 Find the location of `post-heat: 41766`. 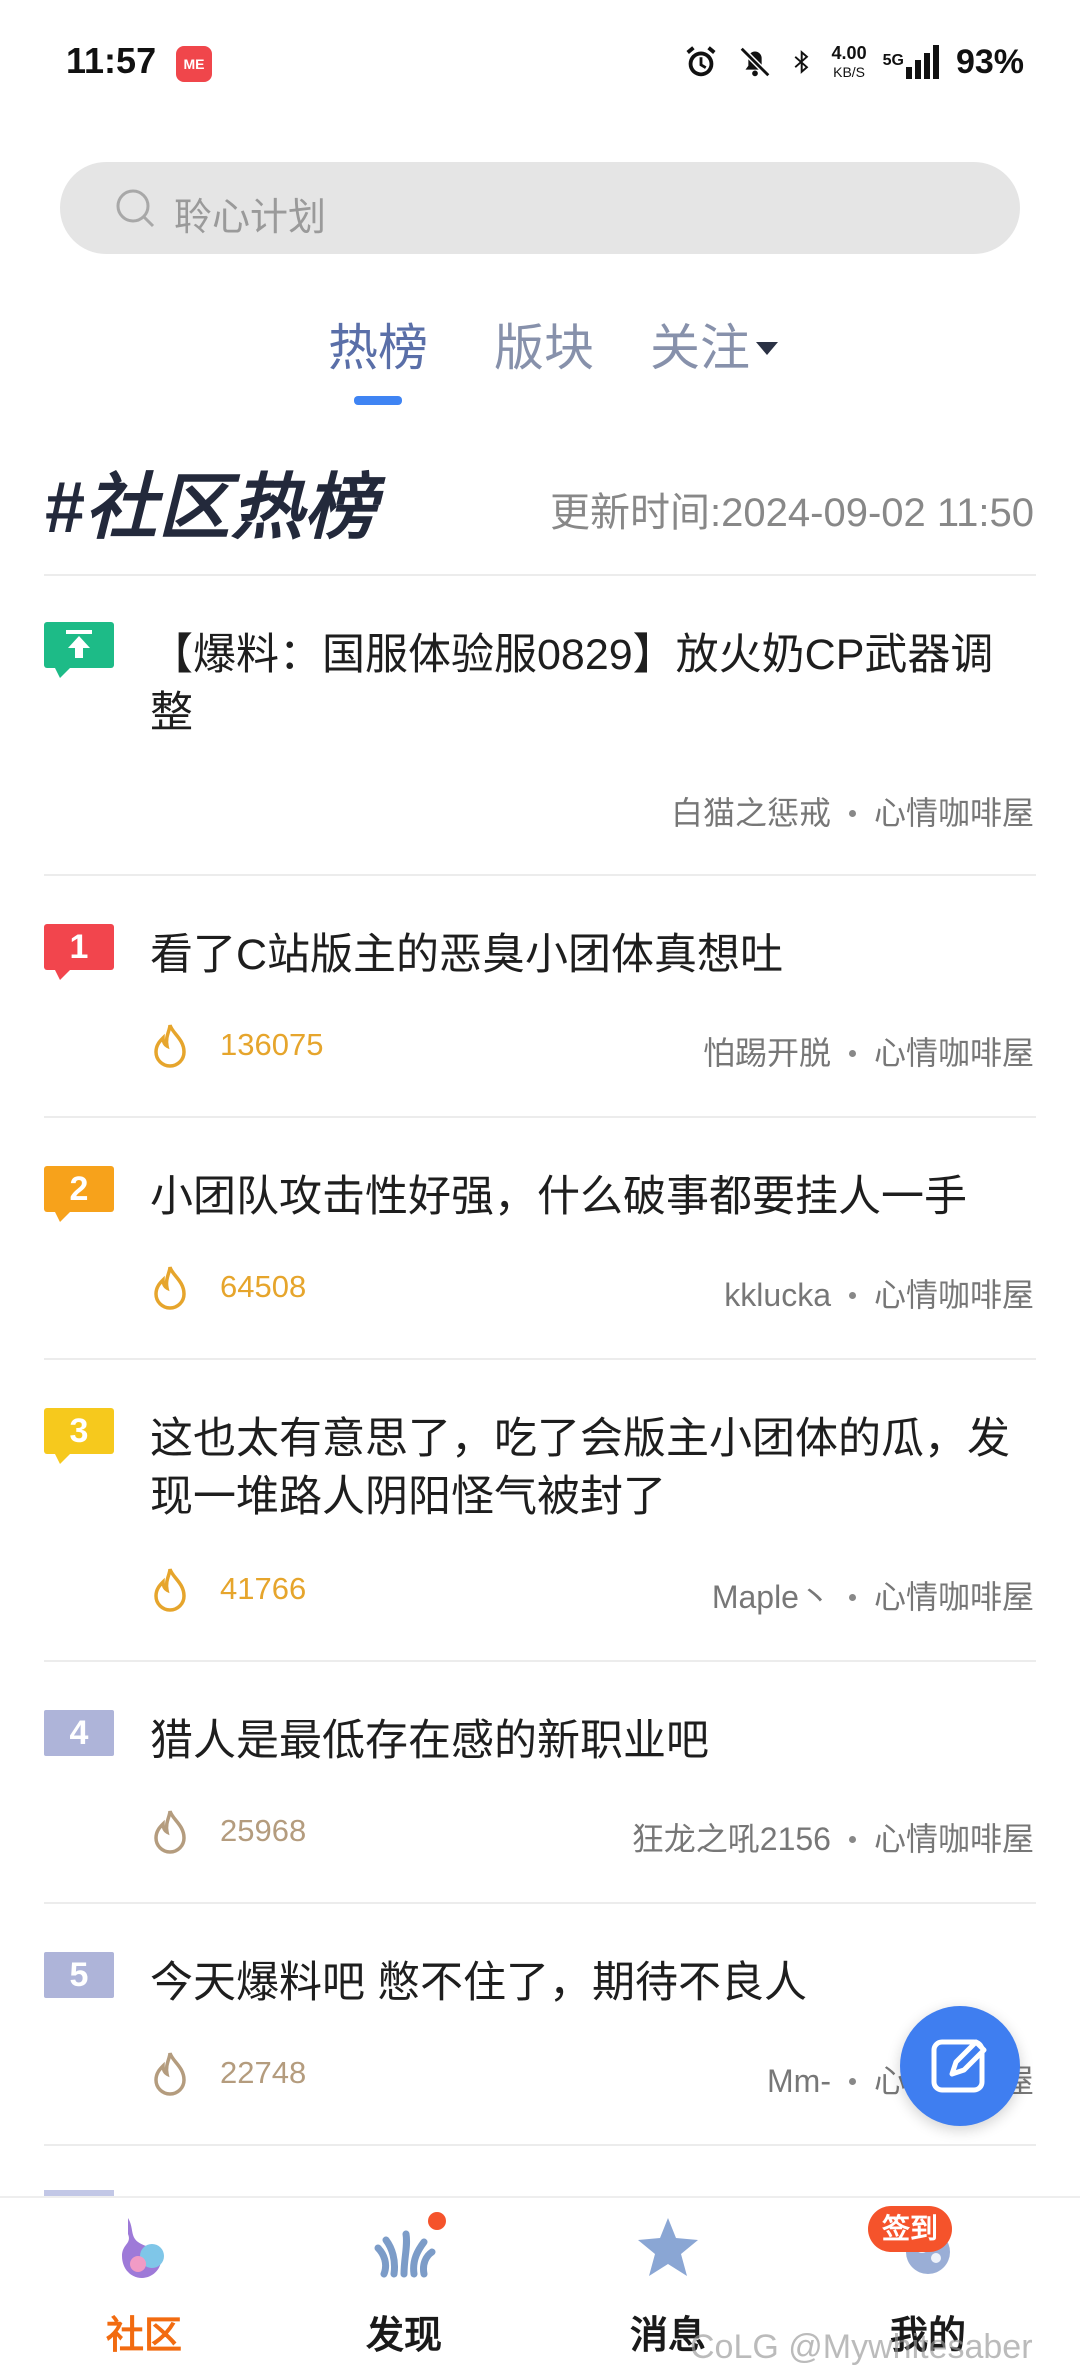

post-heat: 41766 is located at coordinates (228, 1589).